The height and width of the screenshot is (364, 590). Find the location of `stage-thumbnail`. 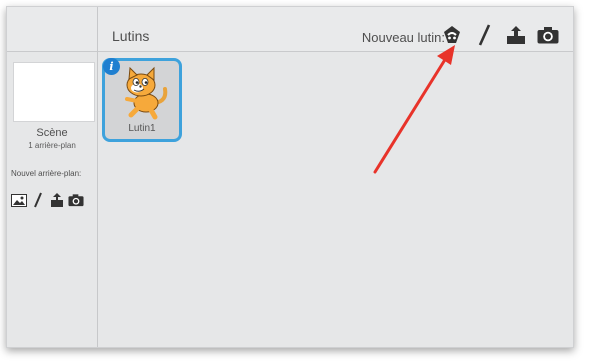

stage-thumbnail is located at coordinates (54, 92).